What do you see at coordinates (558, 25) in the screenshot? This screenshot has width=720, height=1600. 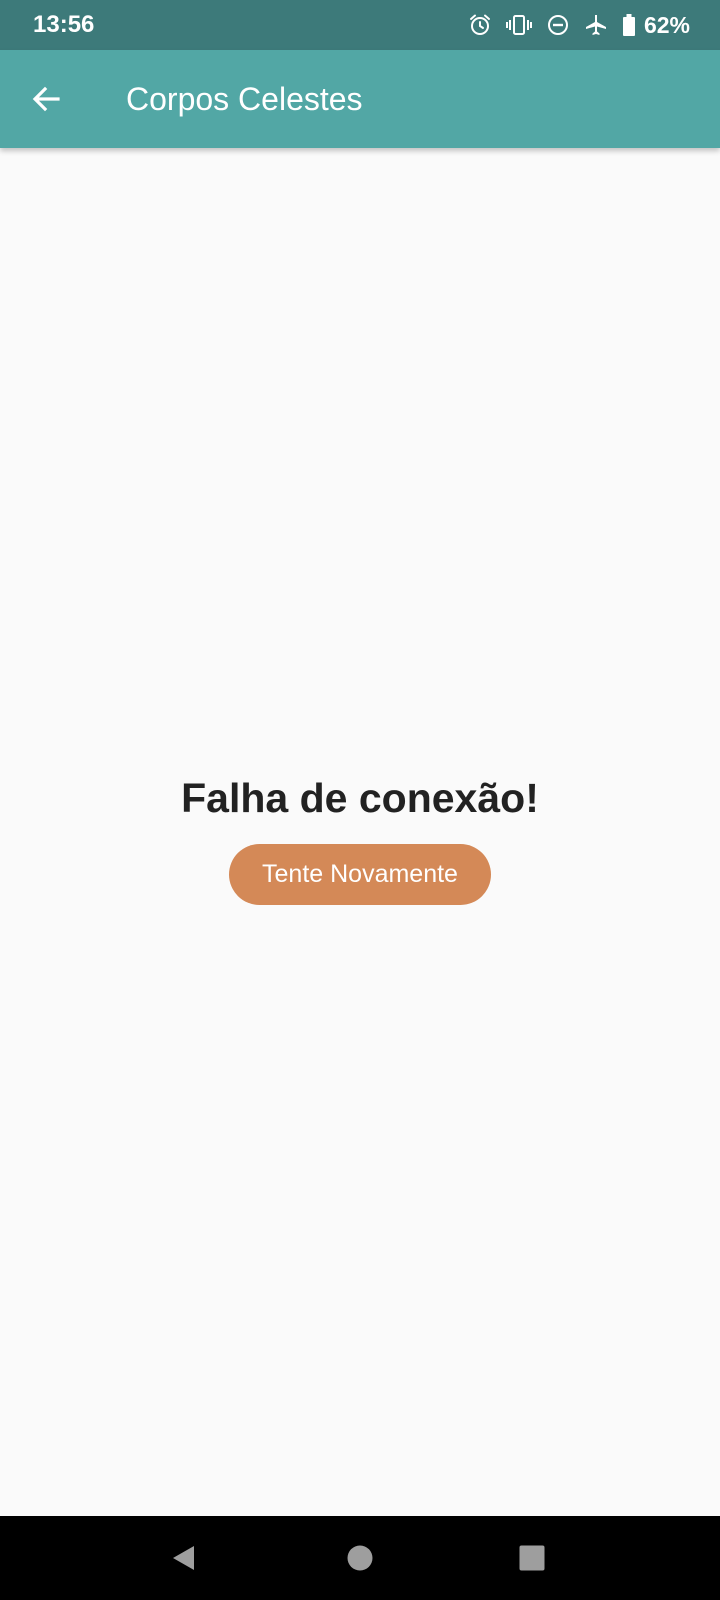 I see `do-not-disturb-icon` at bounding box center [558, 25].